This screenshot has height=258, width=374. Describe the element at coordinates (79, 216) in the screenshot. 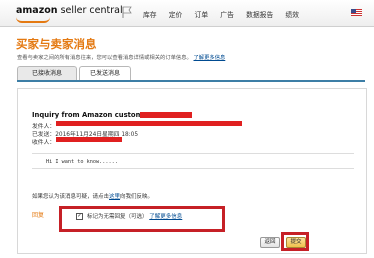

I see `no-reply-checkbox: ✓` at that location.